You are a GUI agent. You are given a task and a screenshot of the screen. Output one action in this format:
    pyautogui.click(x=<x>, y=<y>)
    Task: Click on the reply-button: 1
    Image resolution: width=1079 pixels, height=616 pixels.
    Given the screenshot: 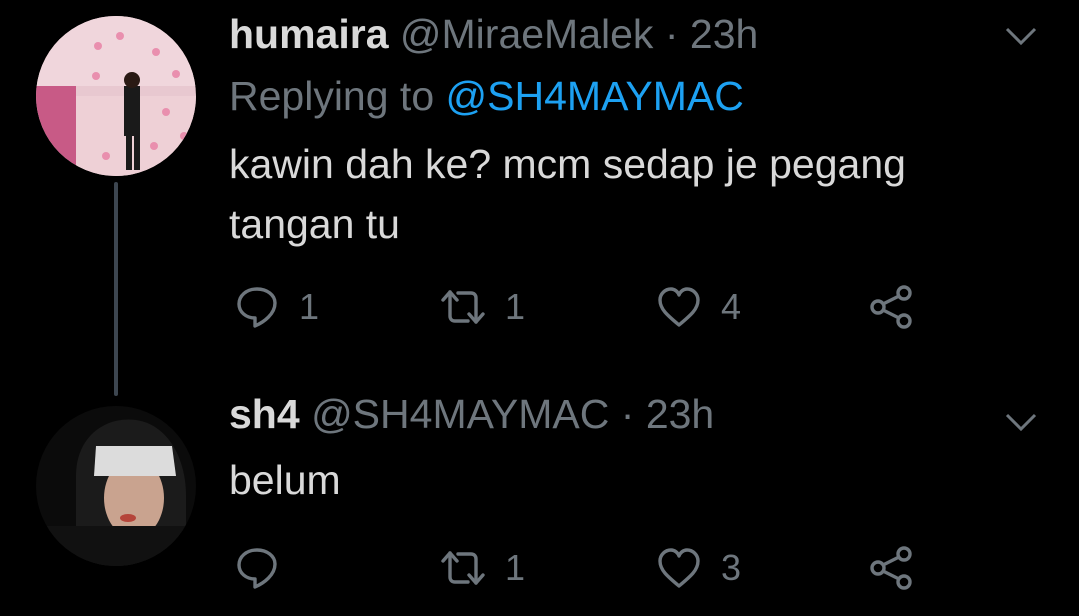 What is the action you would take?
    pyautogui.click(x=276, y=307)
    